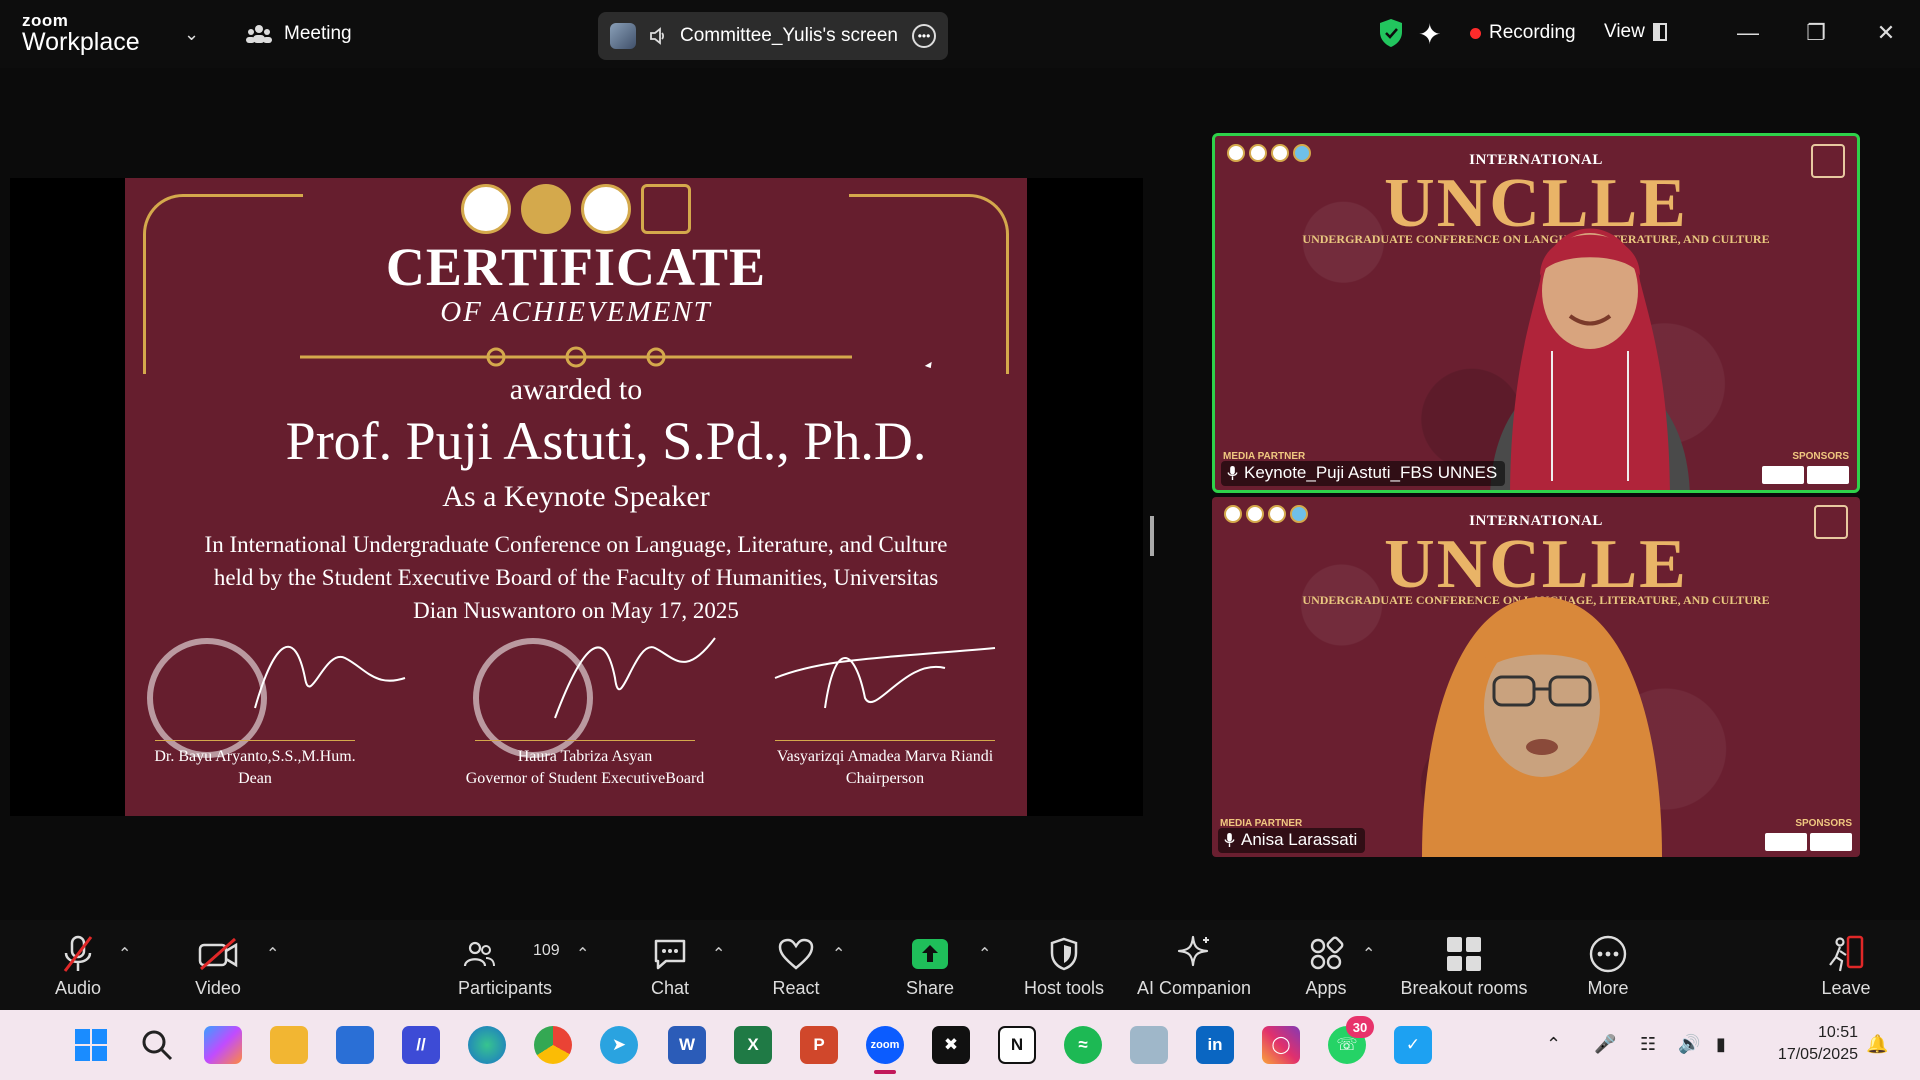 This screenshot has width=1920, height=1080. What do you see at coordinates (576, 357) in the screenshot?
I see `flourish-divider` at bounding box center [576, 357].